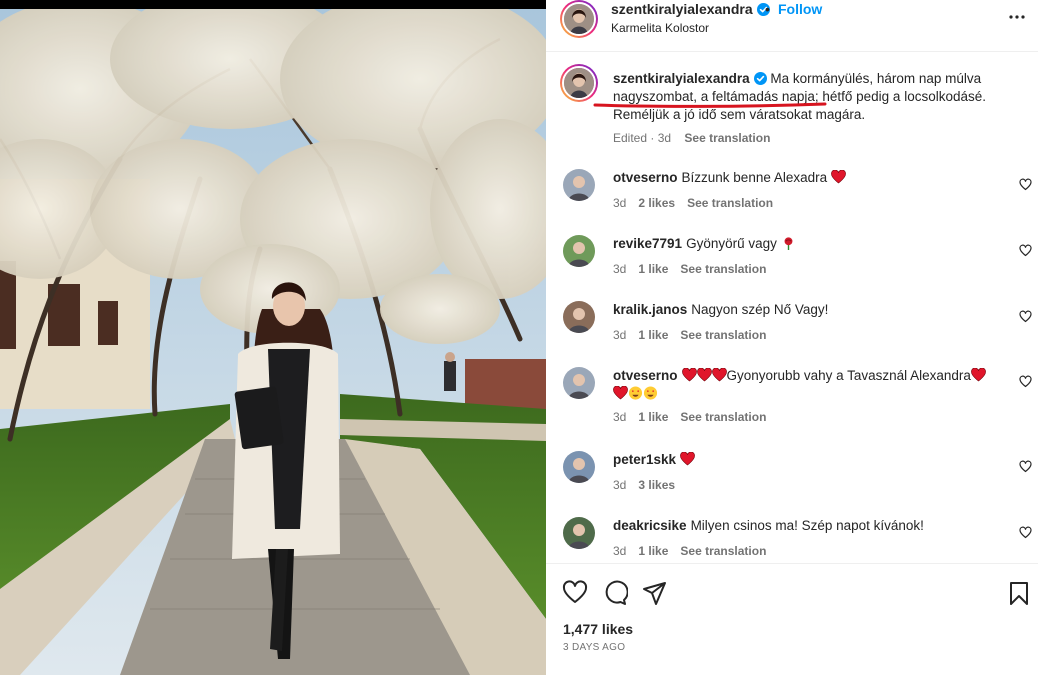  I want to click on post-actions: 1,477 likes 3 DAYS AGO, so click(792, 619).